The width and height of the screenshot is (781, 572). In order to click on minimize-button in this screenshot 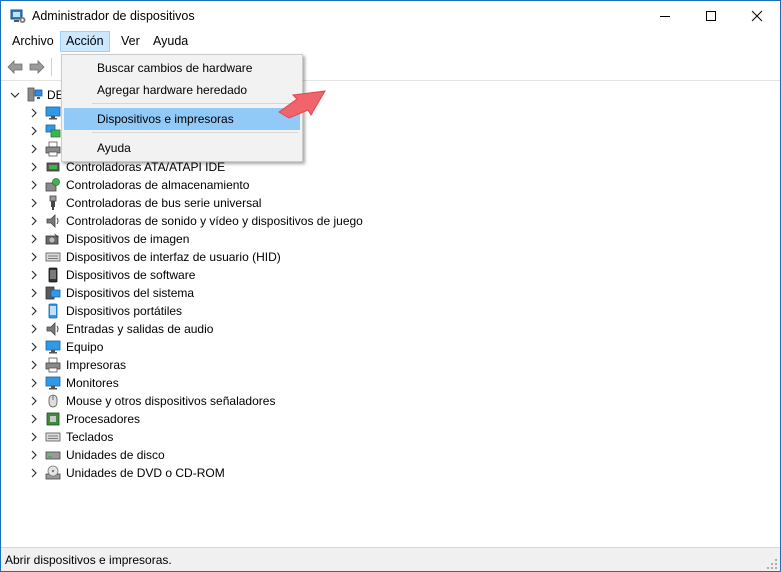, I will do `click(665, 16)`.